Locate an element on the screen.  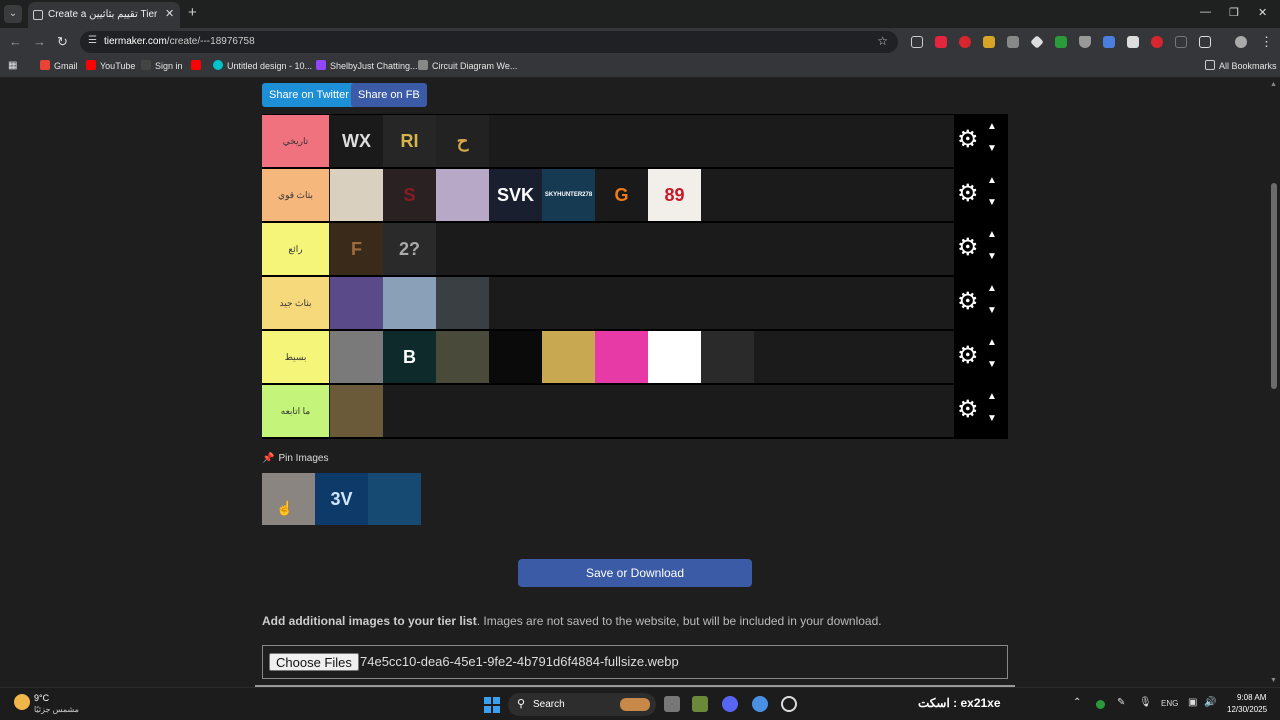
weather-icon is located at coordinates (22, 702).